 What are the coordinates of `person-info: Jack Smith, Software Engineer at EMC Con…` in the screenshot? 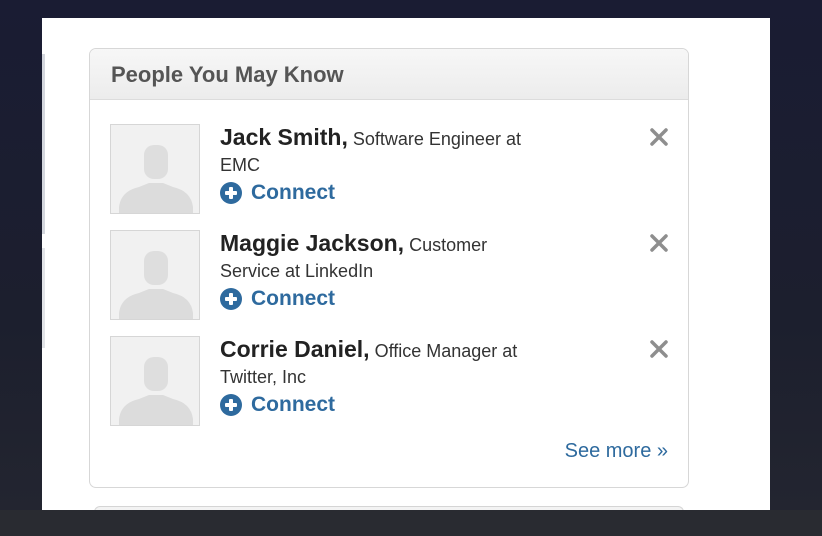 It's located at (410, 164).